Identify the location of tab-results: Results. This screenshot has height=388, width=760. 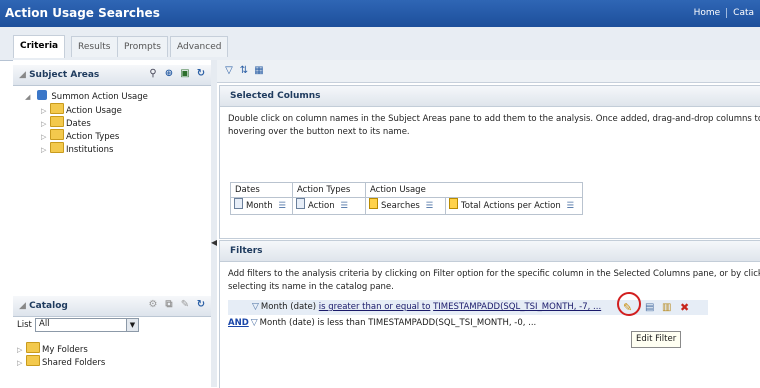
(94, 46).